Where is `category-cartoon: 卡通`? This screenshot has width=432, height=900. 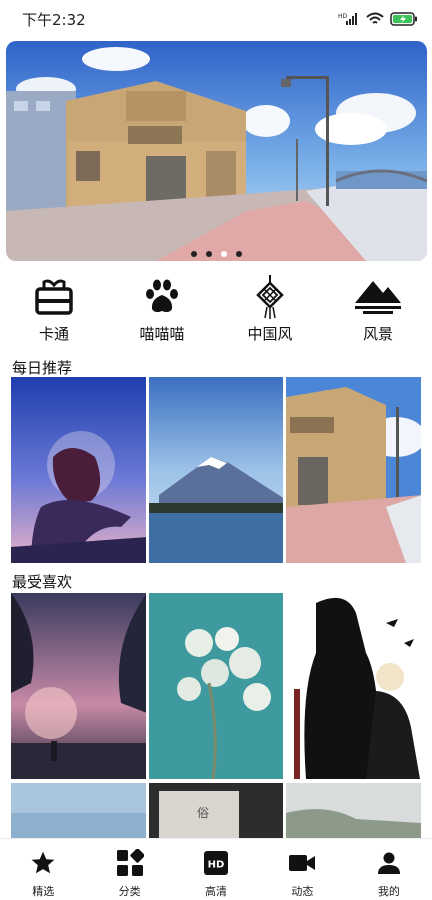
category-cartoon: 卡通 is located at coordinates (54, 311).